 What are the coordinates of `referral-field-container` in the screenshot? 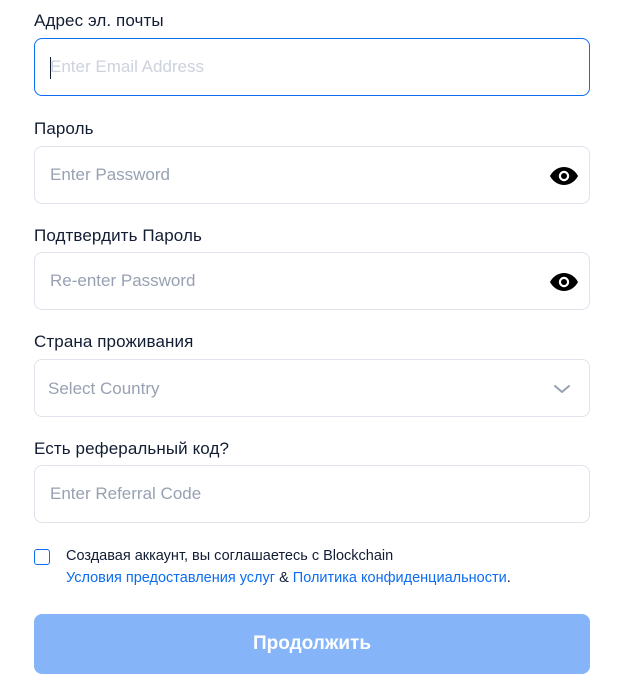 It's located at (312, 494).